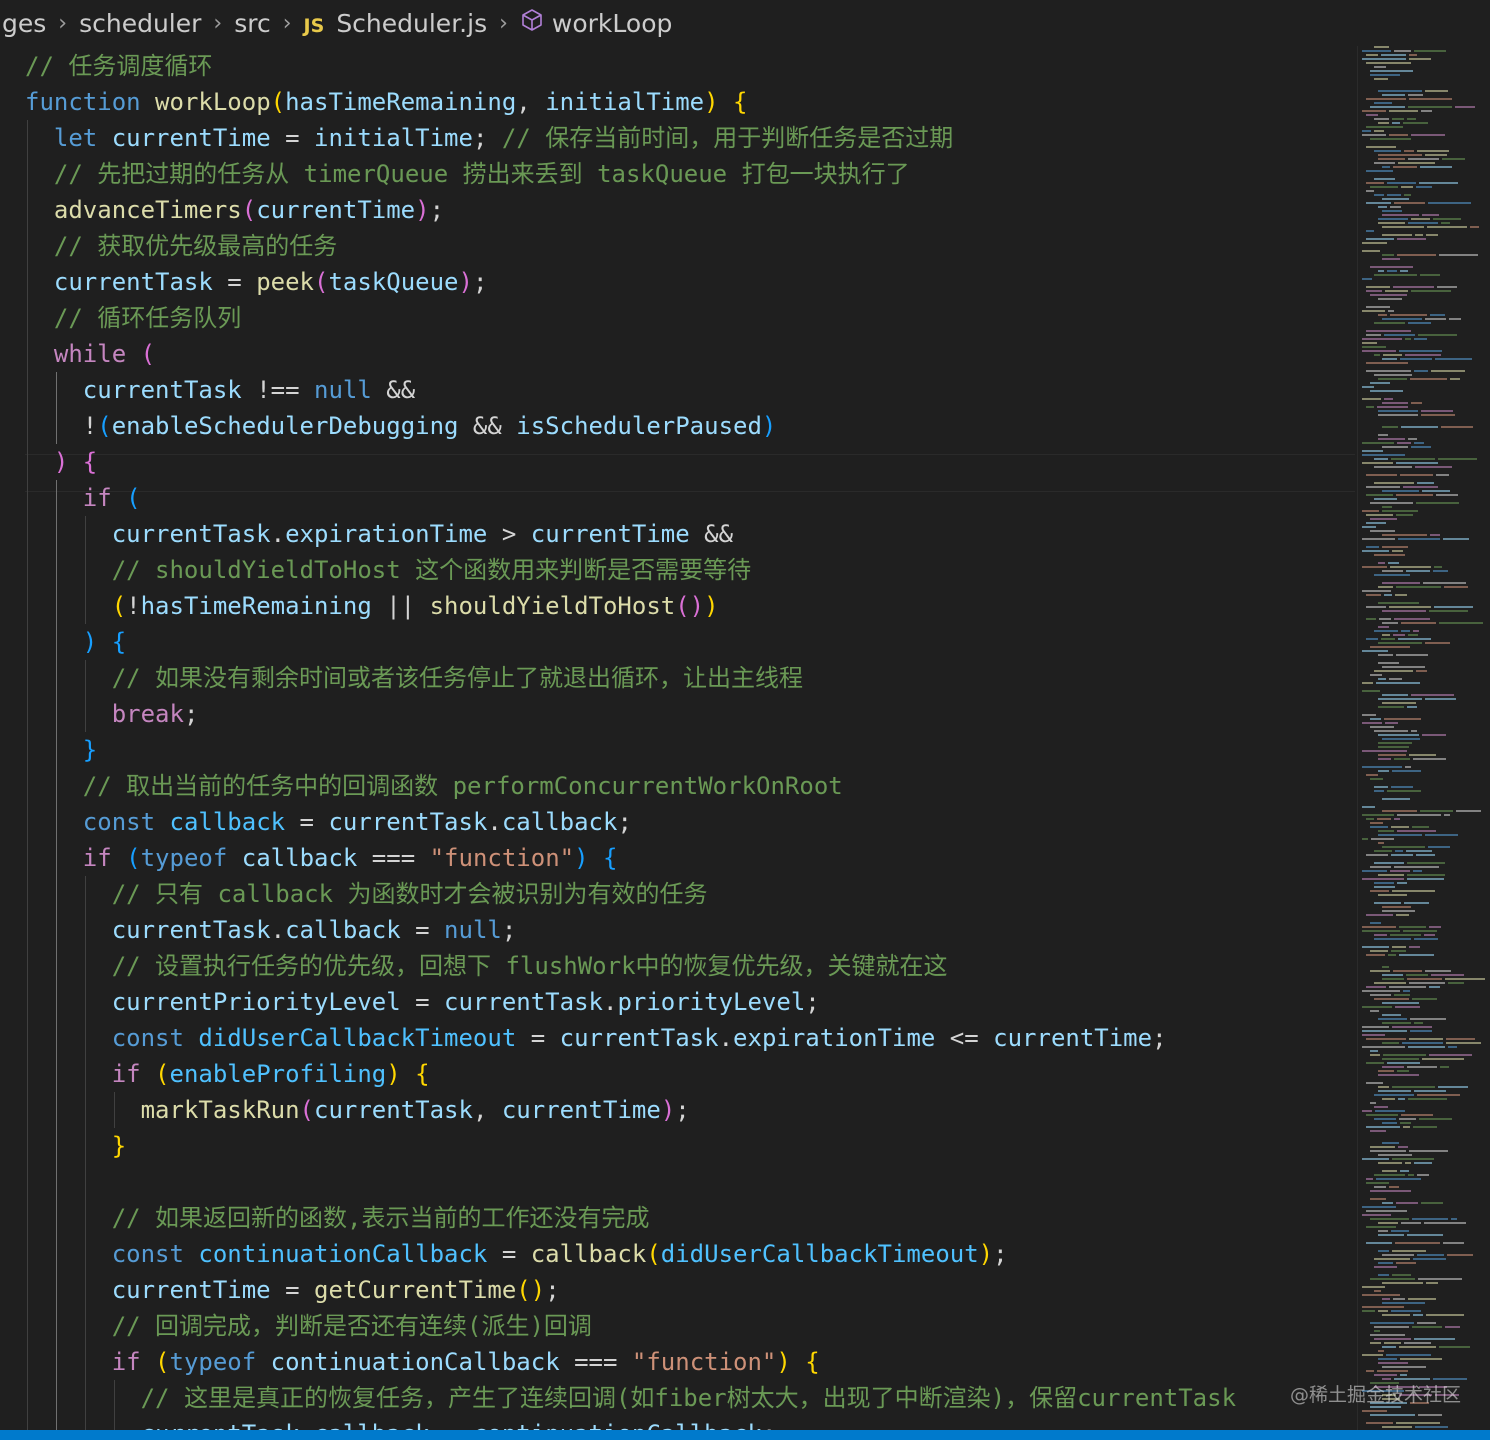 The image size is (1490, 1440). What do you see at coordinates (487, 1110) in the screenshot?
I see `code-punctuation: ,` at bounding box center [487, 1110].